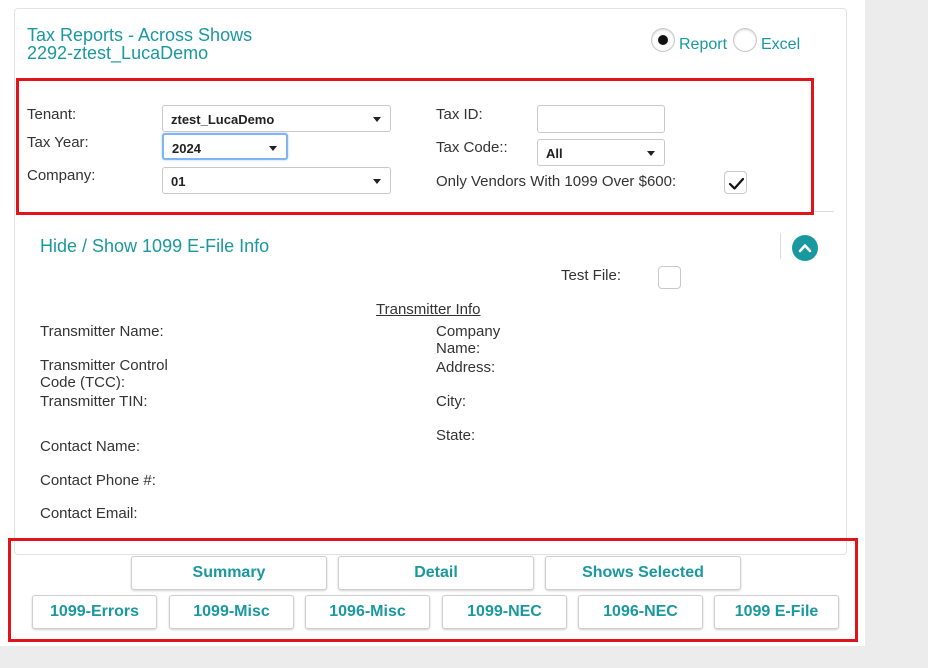  Describe the element at coordinates (745, 40) in the screenshot. I see `excel-radio` at that location.